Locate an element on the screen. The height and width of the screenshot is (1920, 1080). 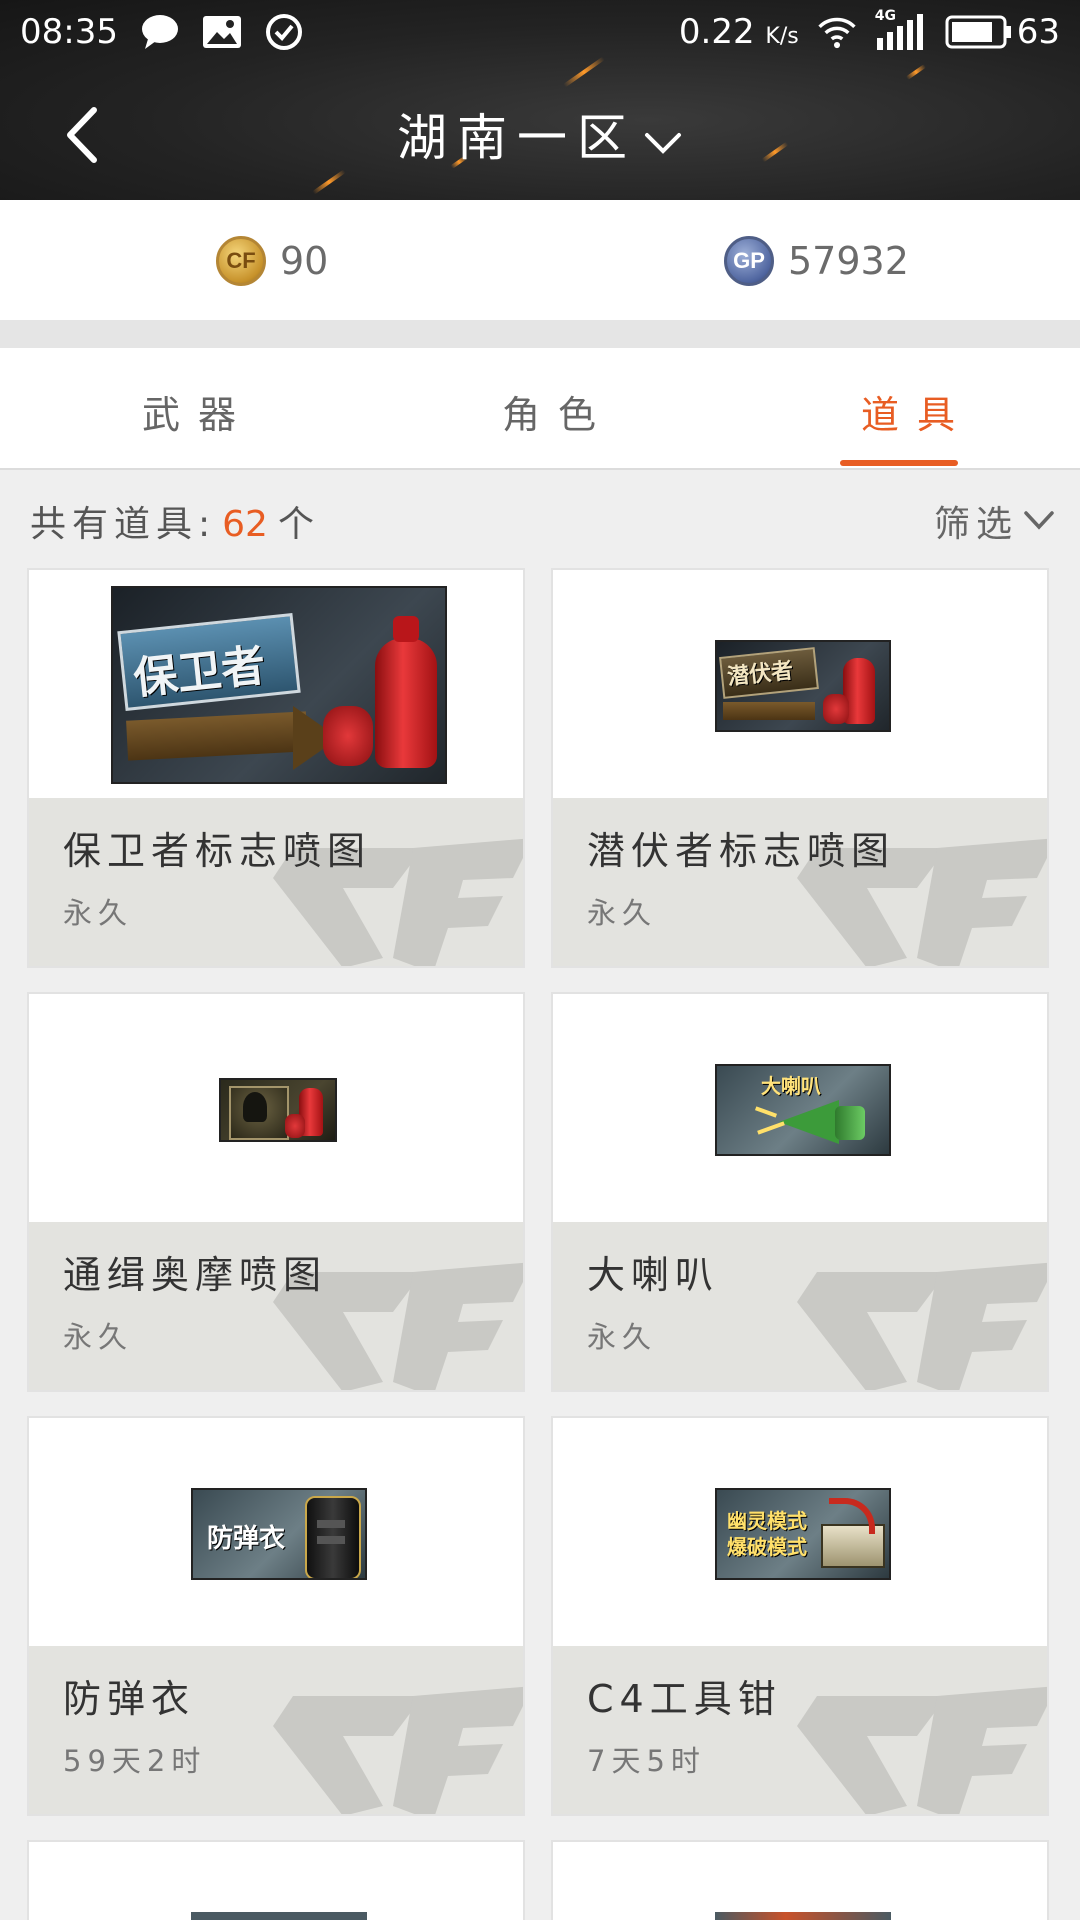
item-info: 防弹衣 59天2时 is located at coordinates (276, 1730).